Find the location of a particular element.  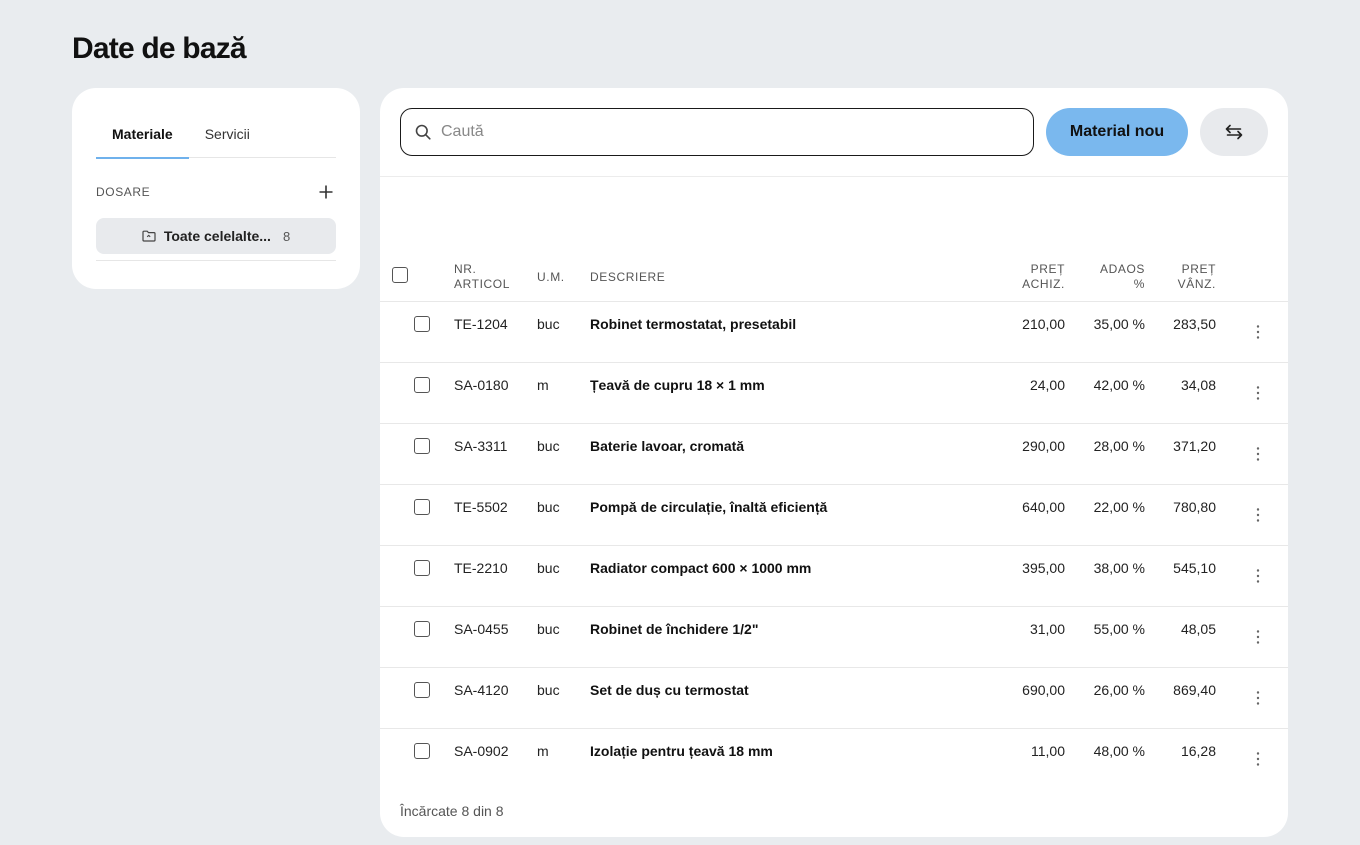

markup: 26,00 % is located at coordinates (1119, 690).